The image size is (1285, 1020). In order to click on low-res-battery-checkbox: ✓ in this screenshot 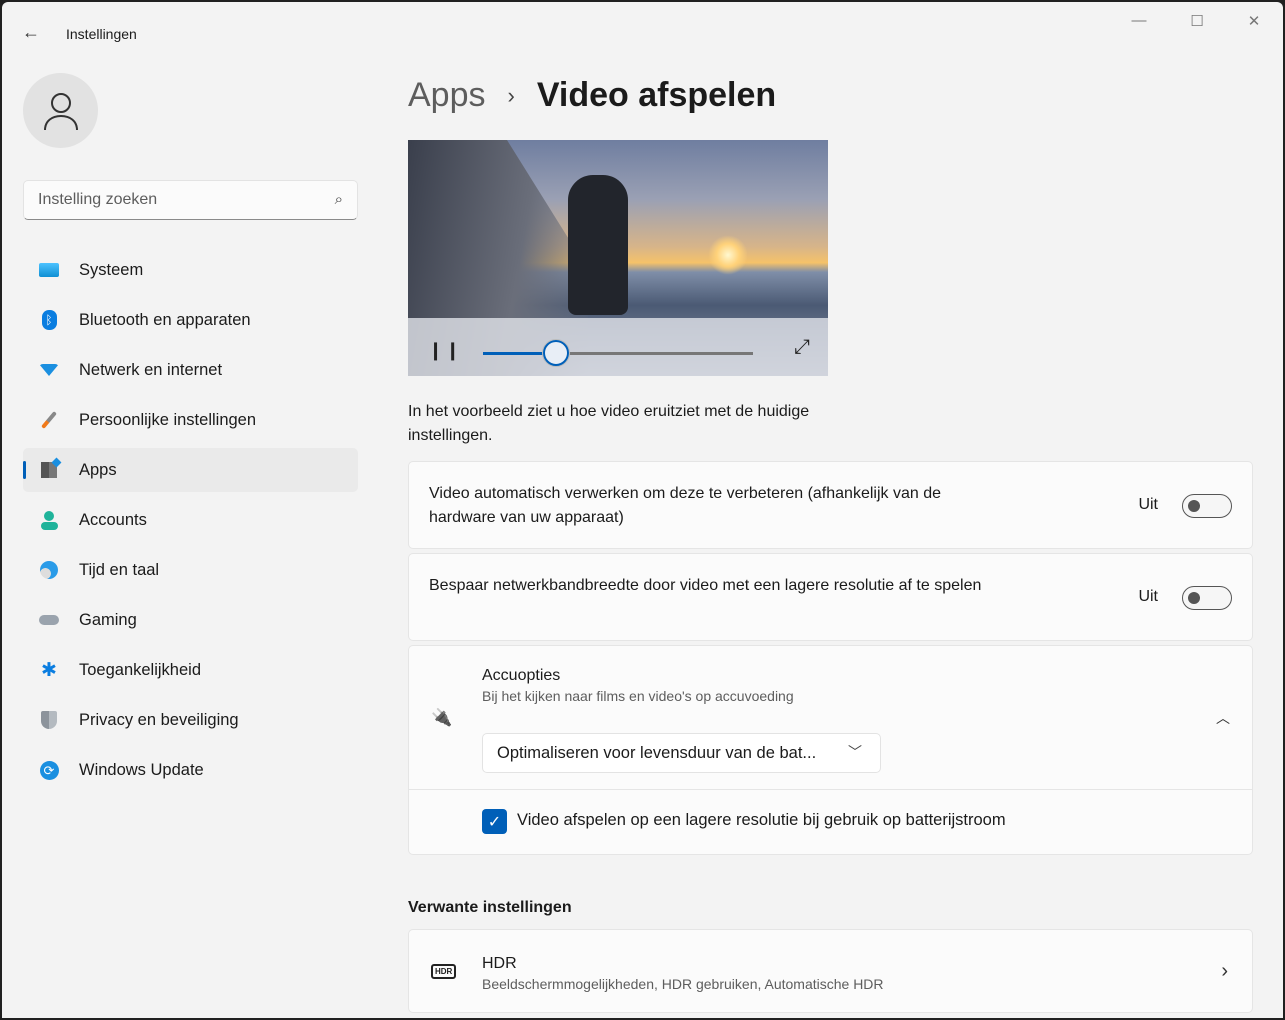, I will do `click(494, 821)`.